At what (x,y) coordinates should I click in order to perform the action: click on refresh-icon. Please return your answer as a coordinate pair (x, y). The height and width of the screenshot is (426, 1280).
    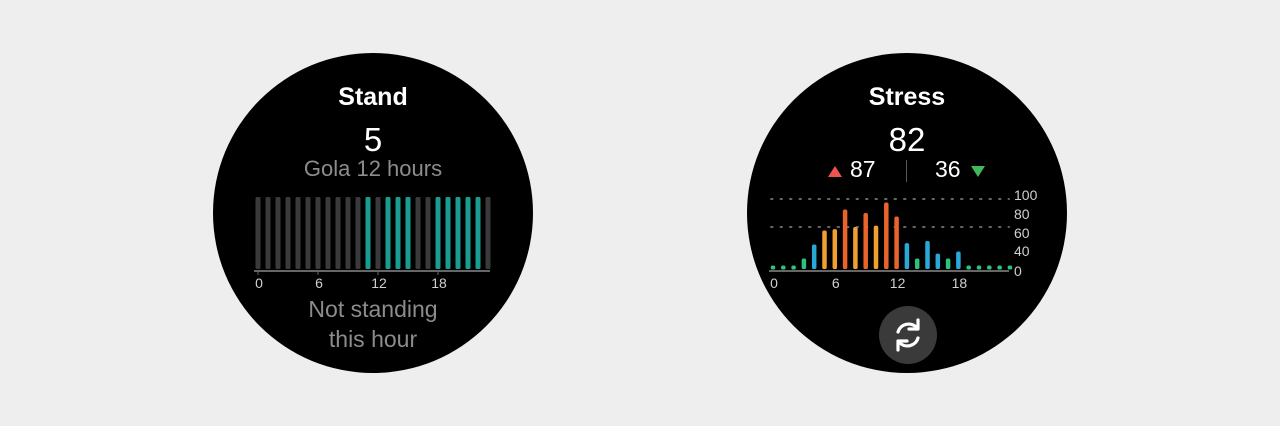
    Looking at the image, I should click on (908, 335).